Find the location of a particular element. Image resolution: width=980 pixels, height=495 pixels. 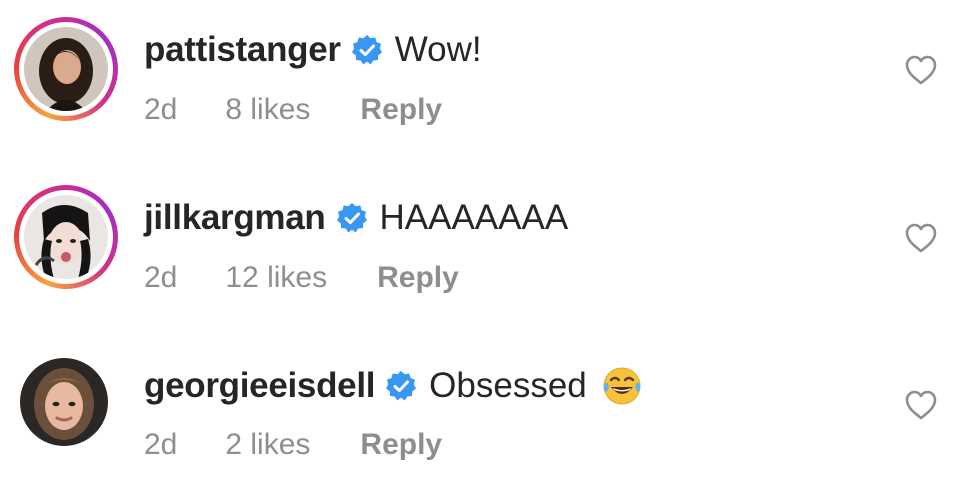

comment-text: Obsessed is located at coordinates (508, 385).